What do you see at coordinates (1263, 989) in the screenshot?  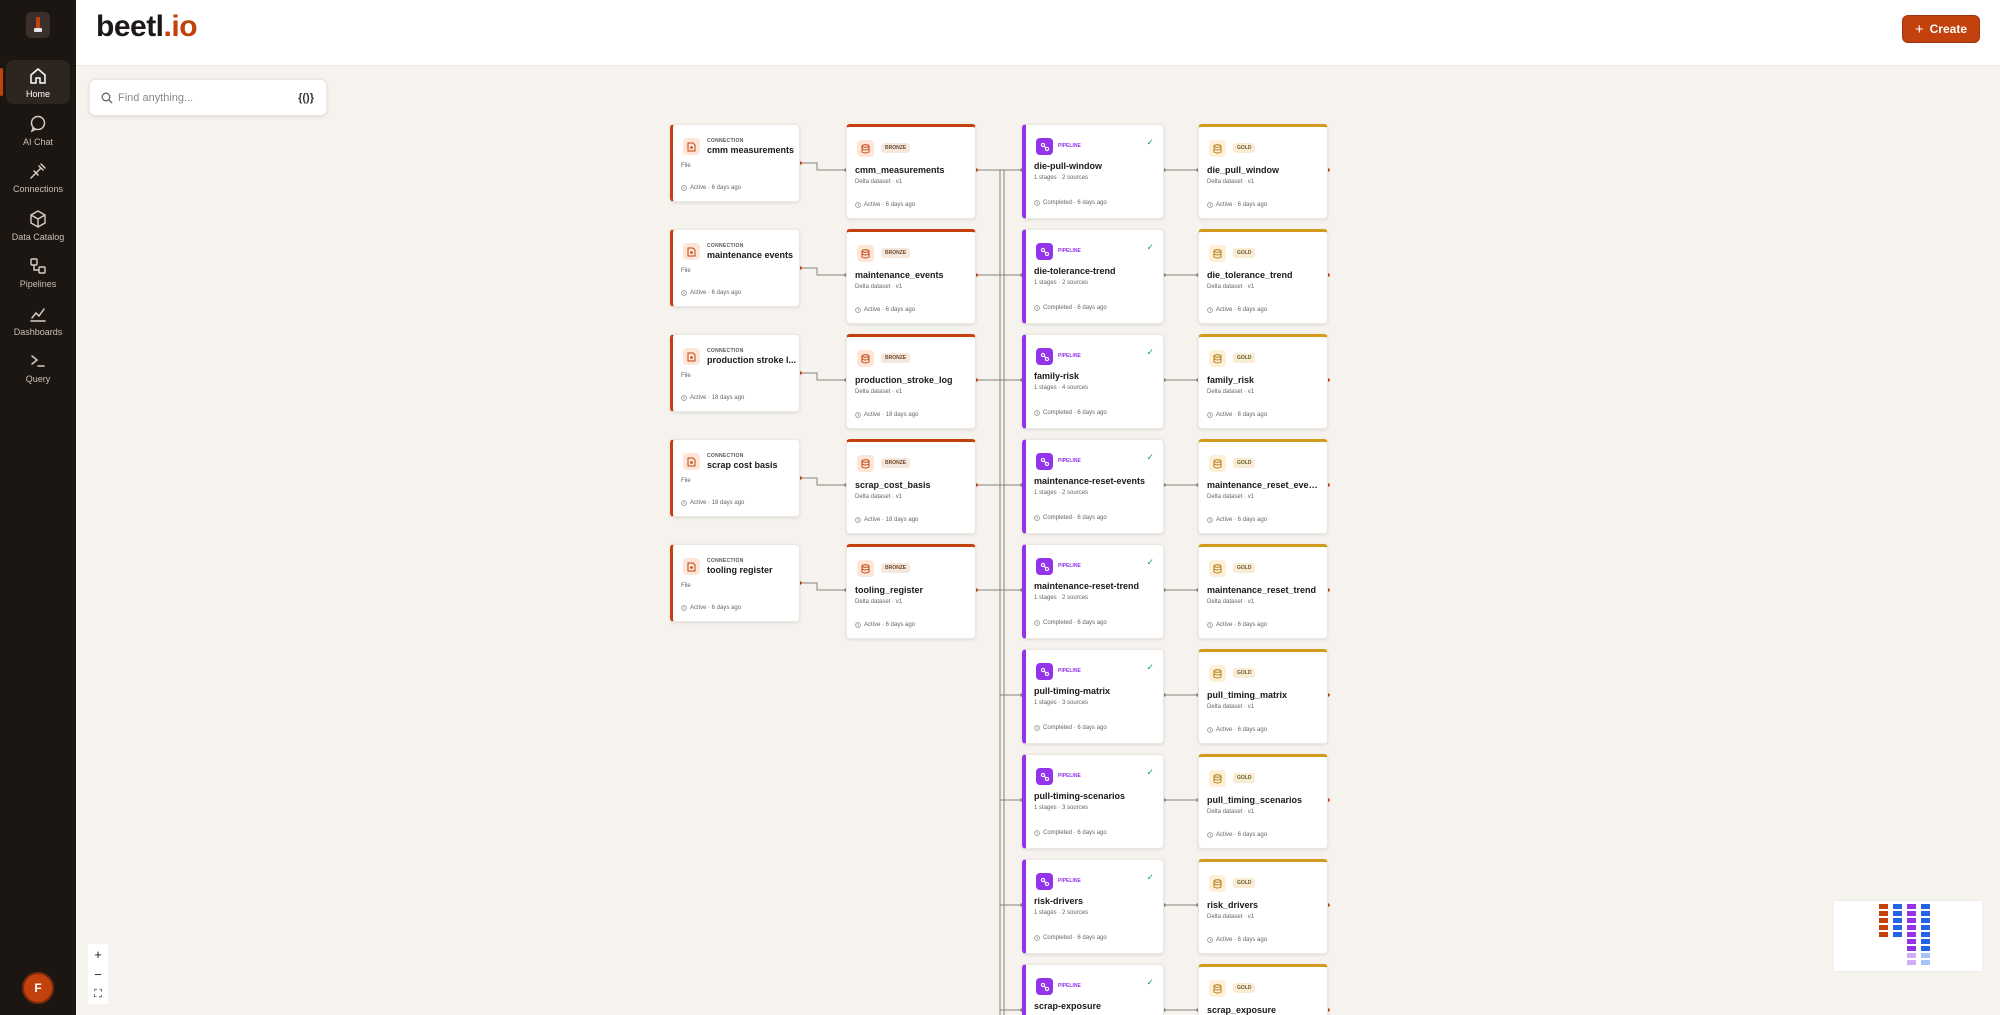 I see `gold-node-scrap-exposure: GOLD scrap_exposure` at bounding box center [1263, 989].